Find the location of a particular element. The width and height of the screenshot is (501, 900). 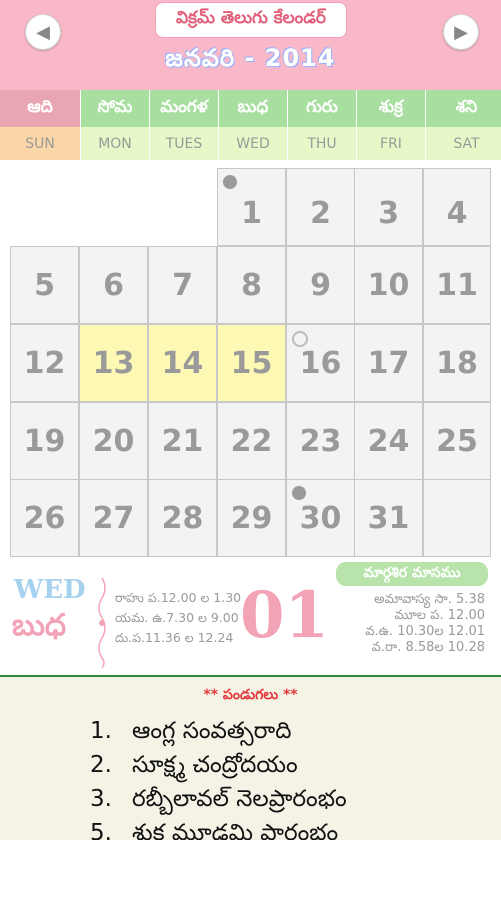

festival-item: 5. శుక్ర మూఢమి ప్రారంభం is located at coordinates (218, 829).